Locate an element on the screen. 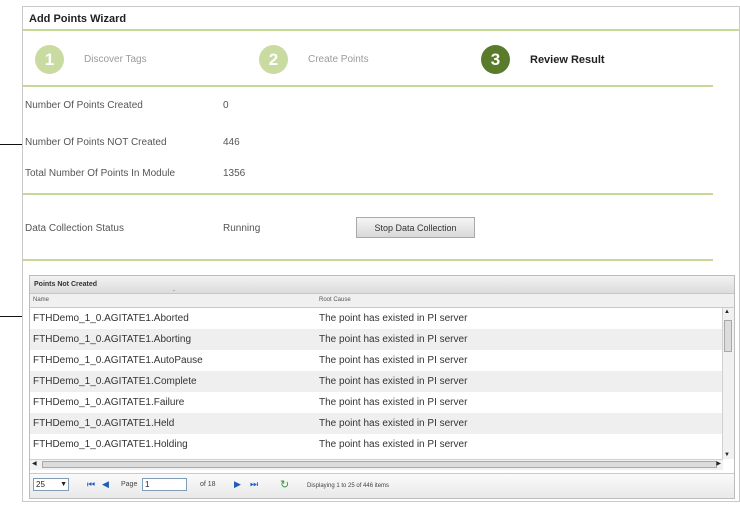  next-page-icon: ▶ is located at coordinates (237, 484).